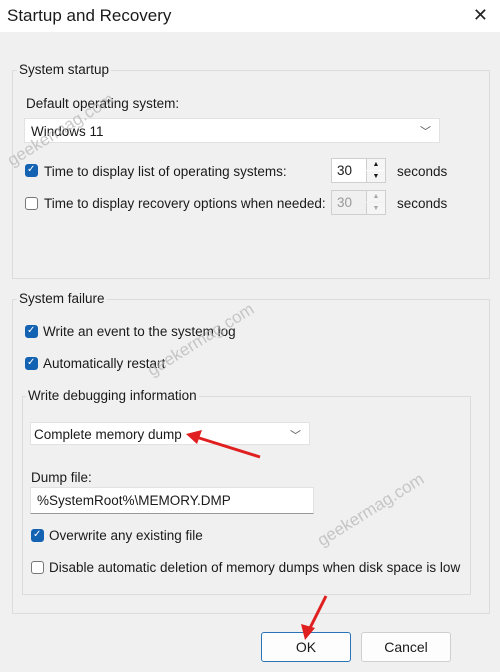 The width and height of the screenshot is (500, 672). I want to click on display-recovery-checkbox, so click(31, 203).